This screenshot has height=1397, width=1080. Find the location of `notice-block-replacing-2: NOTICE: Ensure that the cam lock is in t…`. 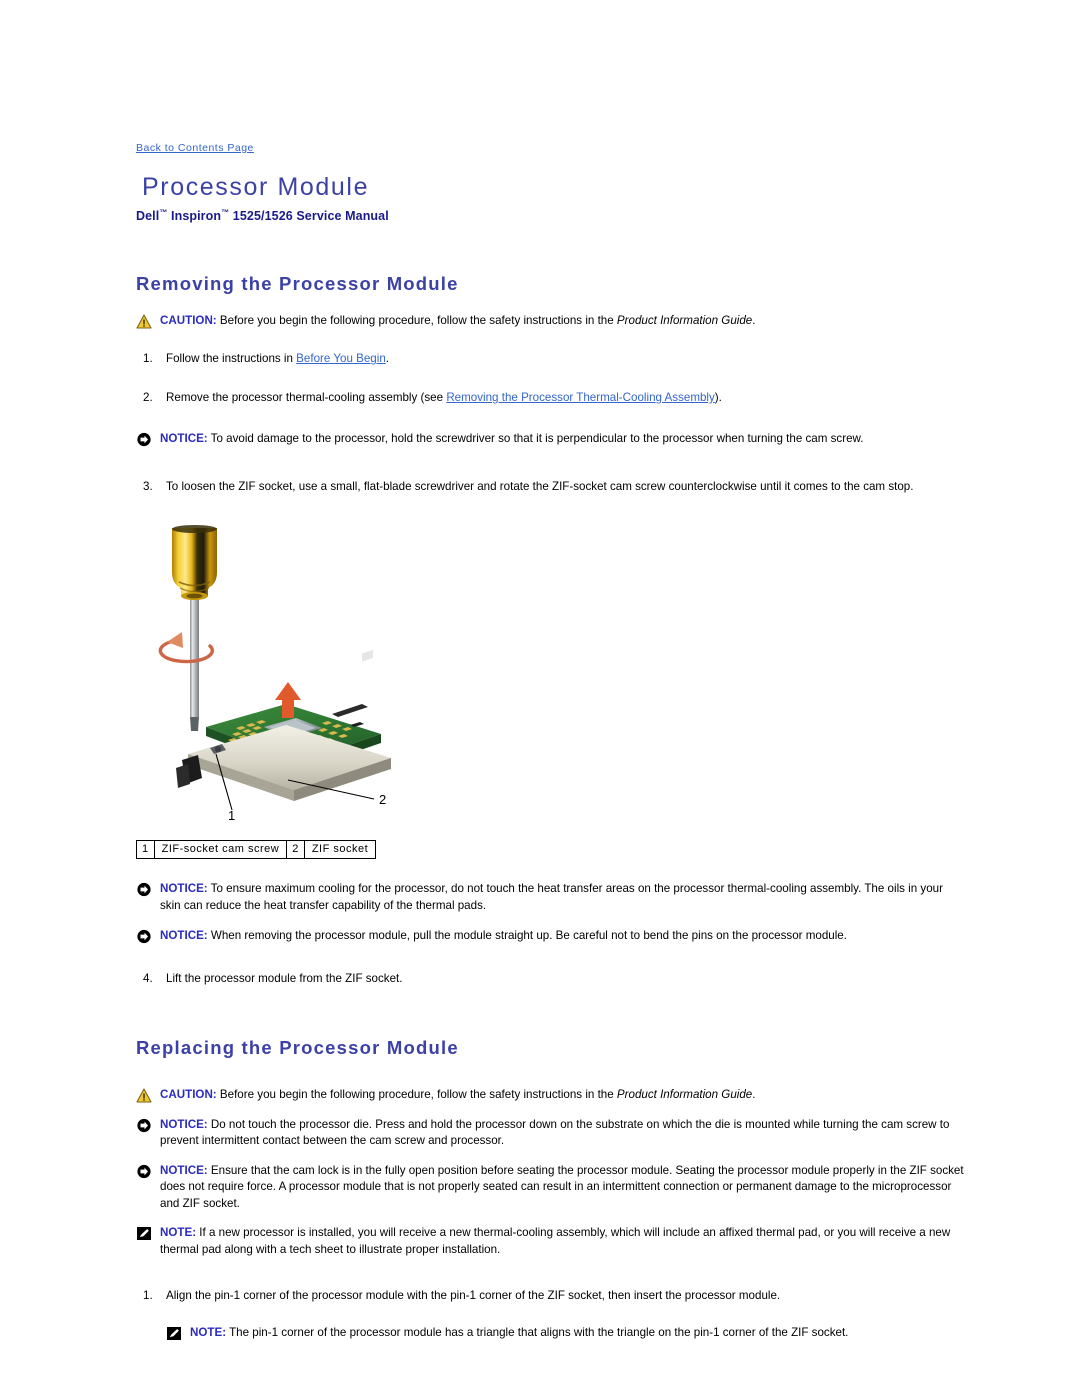

notice-block-replacing-2: NOTICE: Ensure that the cam lock is in t… is located at coordinates (550, 1187).